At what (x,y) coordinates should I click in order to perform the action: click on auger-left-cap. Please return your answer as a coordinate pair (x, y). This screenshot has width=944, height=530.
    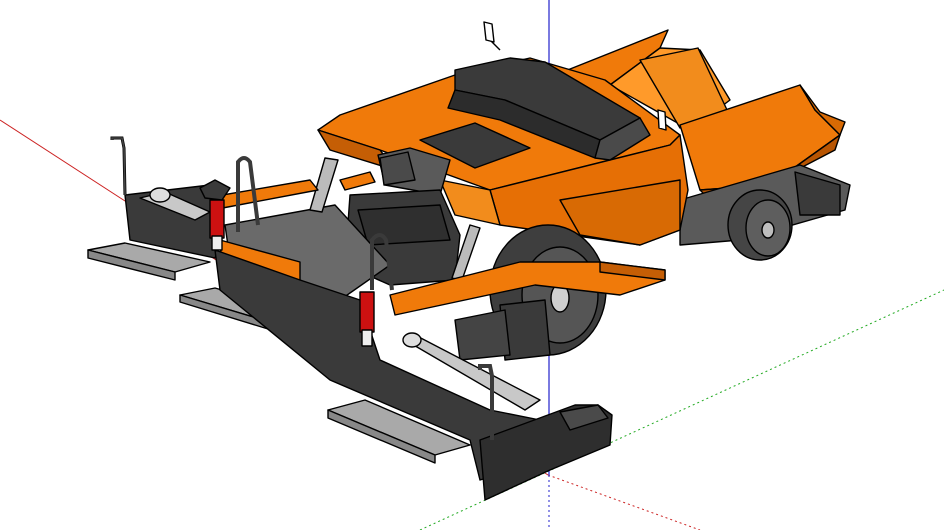
    Looking at the image, I should click on (160, 195).